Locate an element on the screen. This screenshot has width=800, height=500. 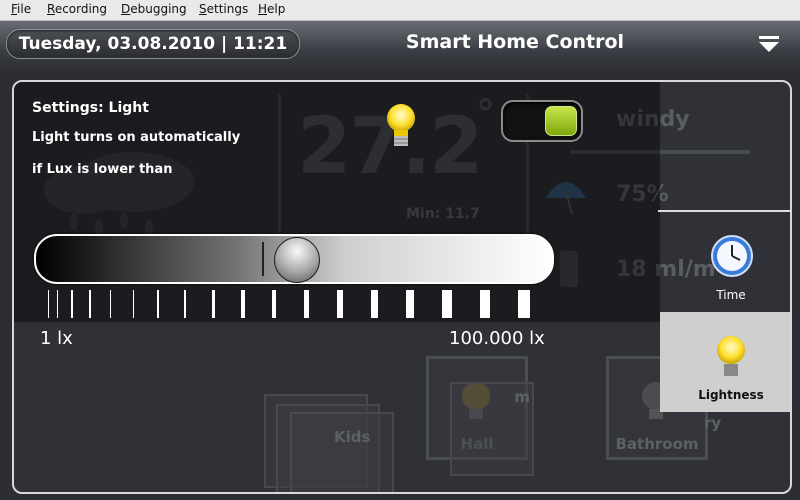
scale-max-label: 100.000 lx is located at coordinates (497, 338).